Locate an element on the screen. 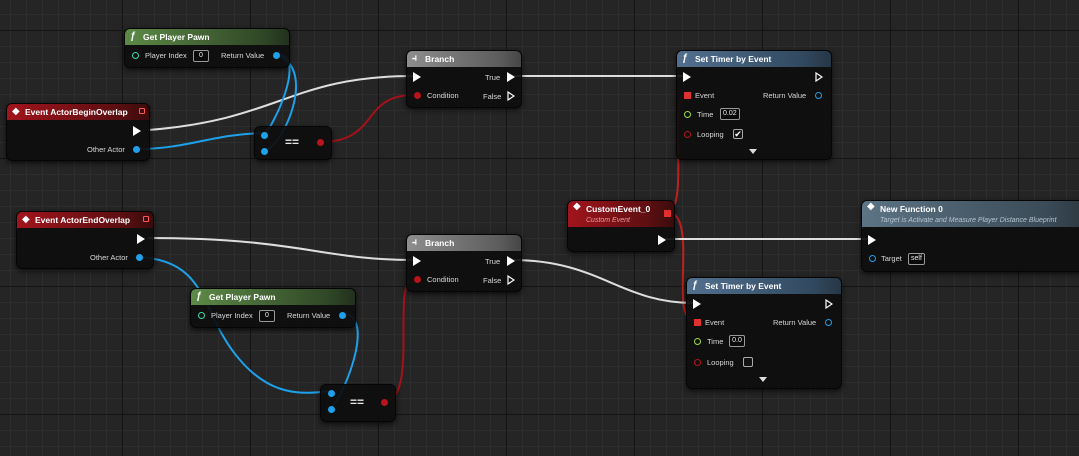 This screenshot has height=456, width=1079. node-event-actor-begin-overlap: ◆ Event ActorBeginOverlap Other Actor is located at coordinates (78, 132).